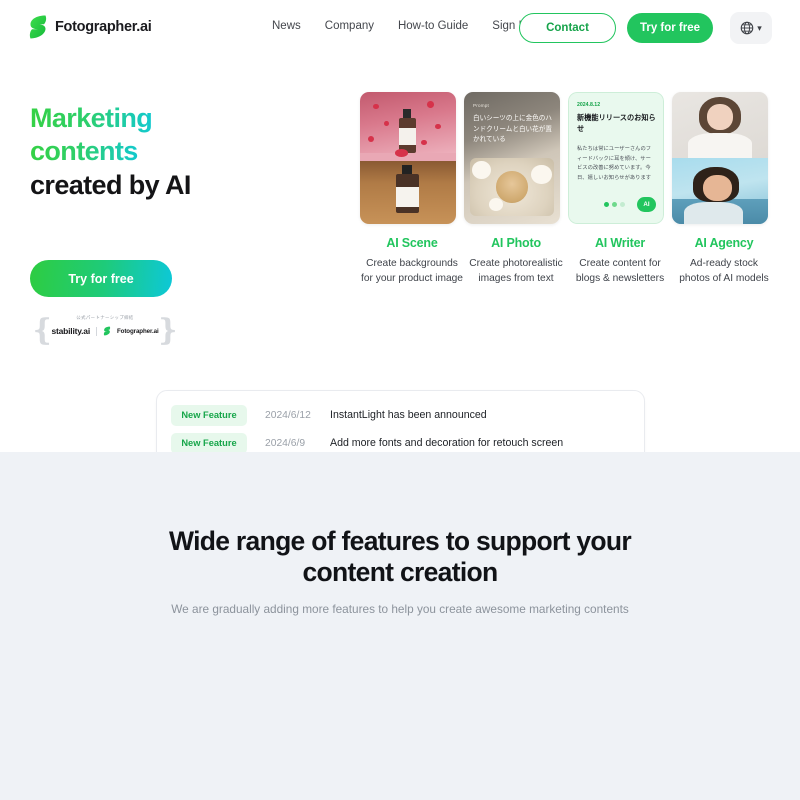 The width and height of the screenshot is (800, 800). What do you see at coordinates (646, 204) in the screenshot?
I see `writer-ai-badge: AI` at bounding box center [646, 204].